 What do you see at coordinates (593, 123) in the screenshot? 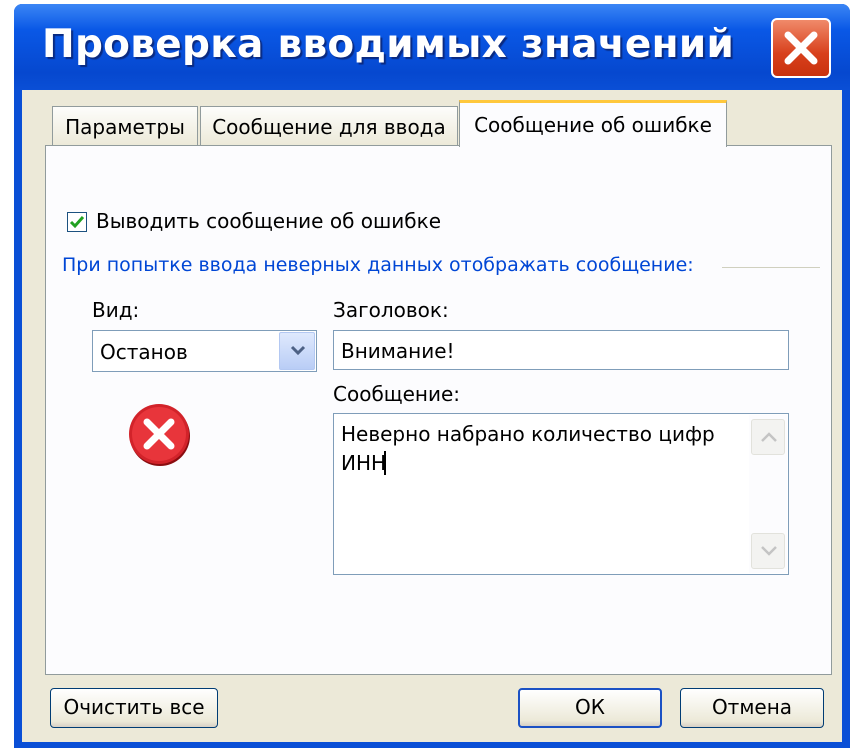
I see `tab-error-message: Сообщение об ошибке` at bounding box center [593, 123].